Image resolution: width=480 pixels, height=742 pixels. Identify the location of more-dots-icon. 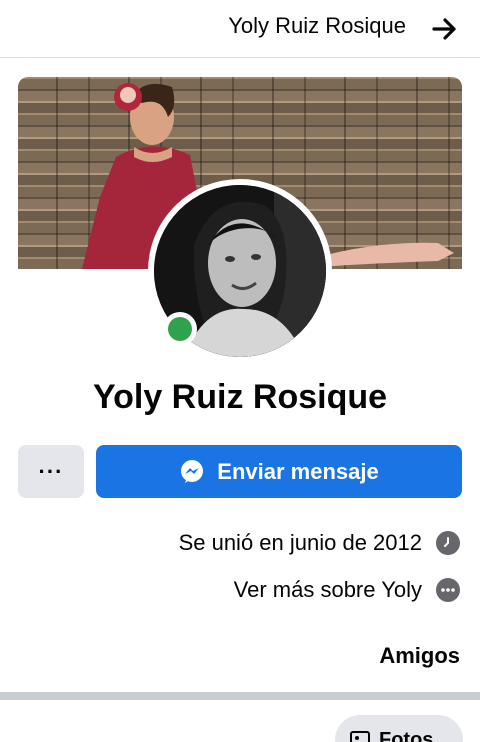
(448, 590).